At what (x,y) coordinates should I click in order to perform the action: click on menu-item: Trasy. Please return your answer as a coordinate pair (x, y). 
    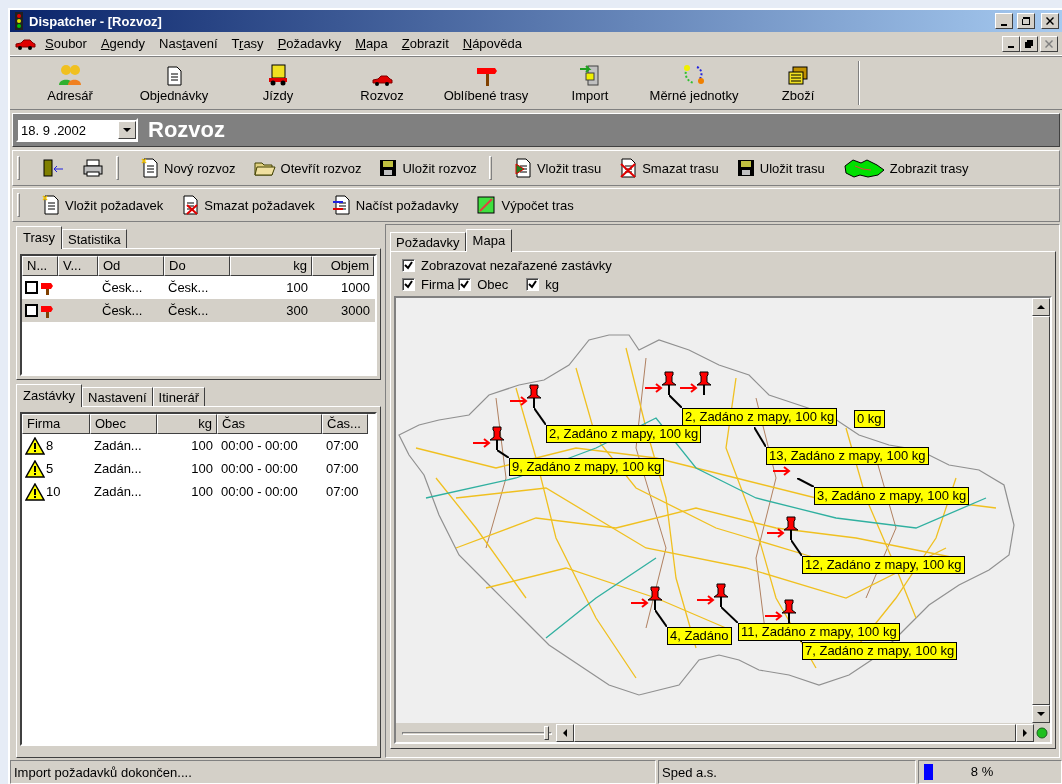
    Looking at the image, I should click on (247, 43).